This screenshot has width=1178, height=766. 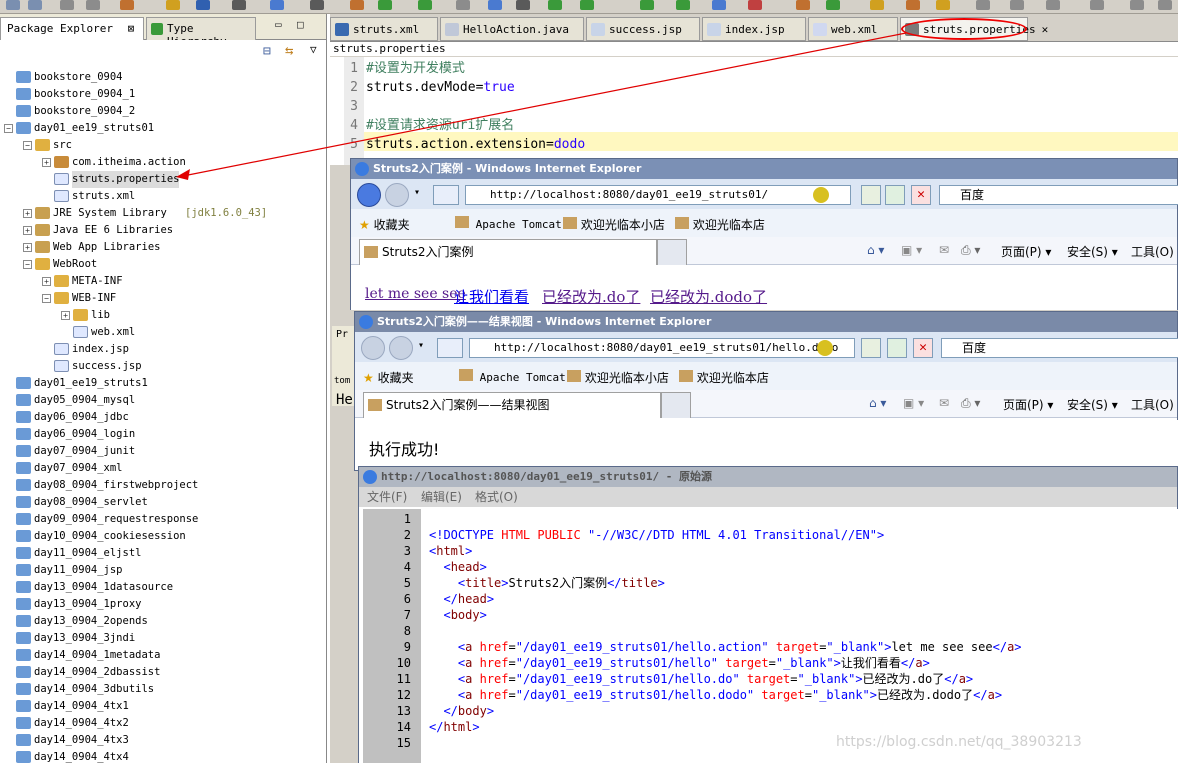 What do you see at coordinates (853, 29) in the screenshot?
I see `editor-tab: web.xml` at bounding box center [853, 29].